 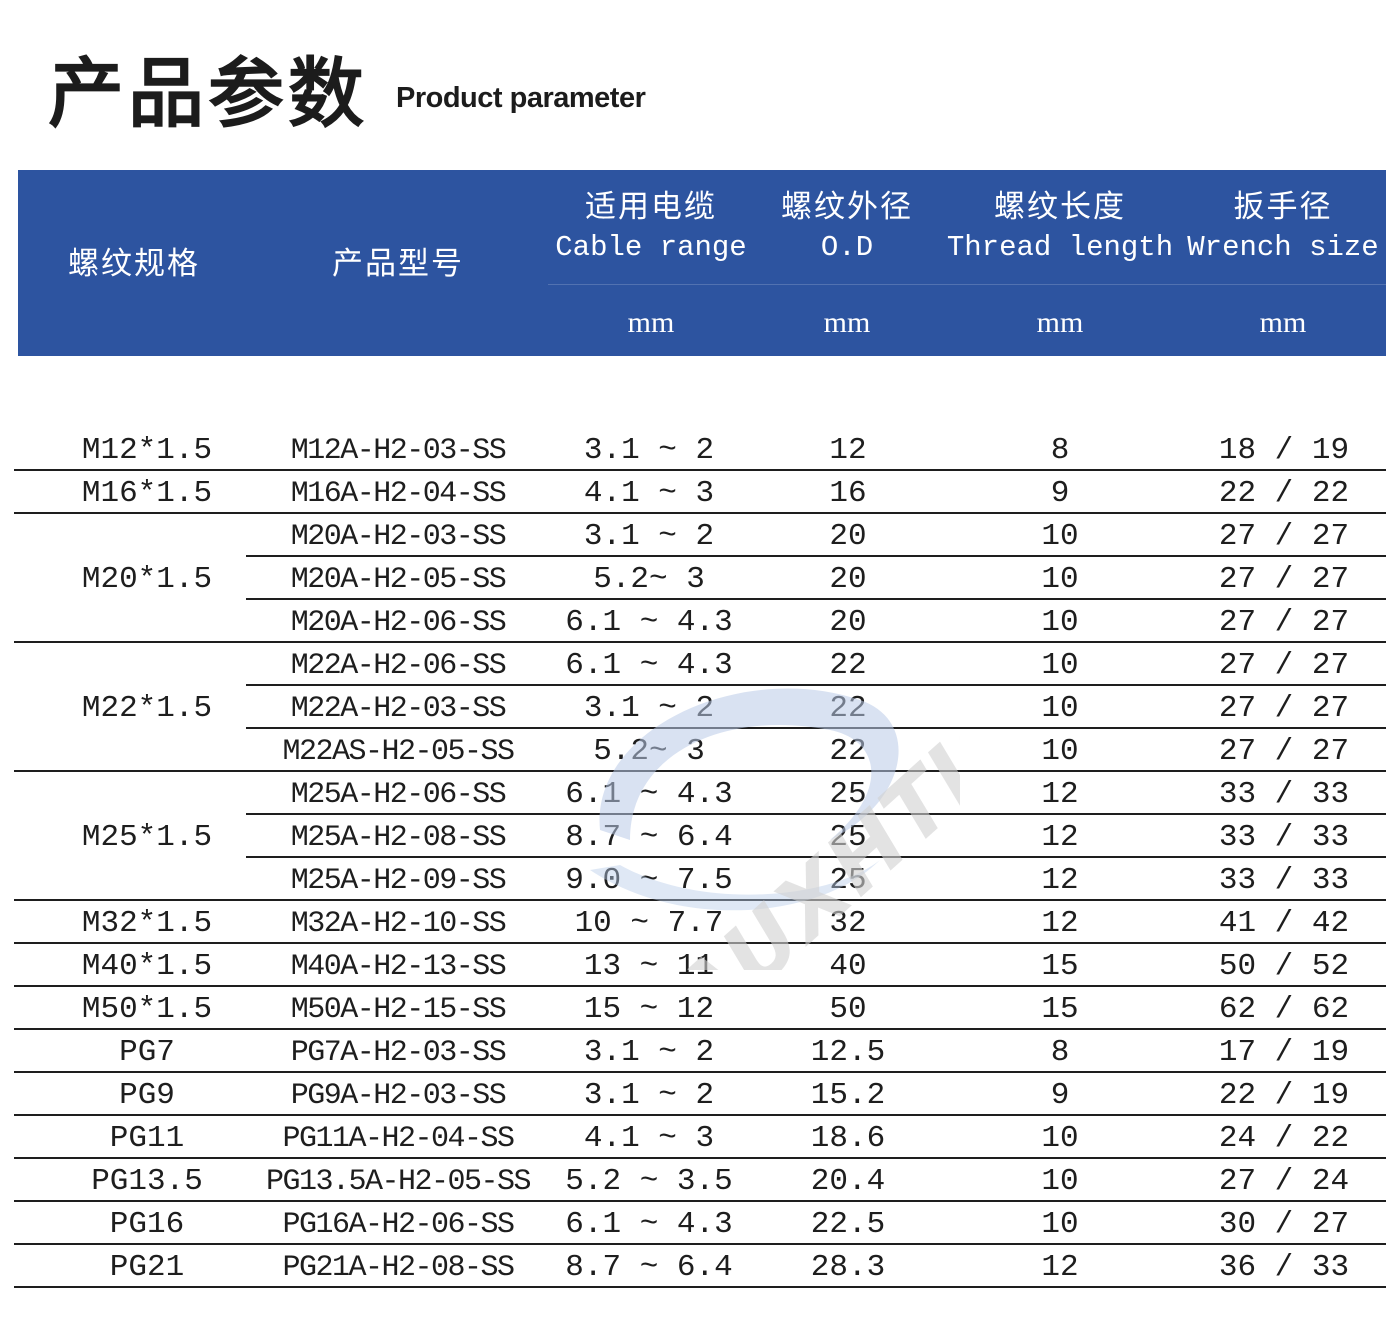 I want to click on header-od: 螺纹外径 O.D mm, so click(x=847, y=274).